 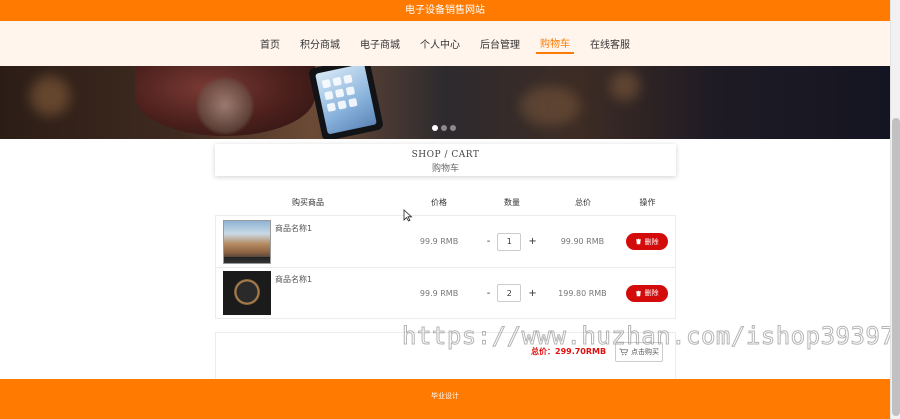 I want to click on nav-item-personal-center: 个人中心, so click(x=440, y=43).